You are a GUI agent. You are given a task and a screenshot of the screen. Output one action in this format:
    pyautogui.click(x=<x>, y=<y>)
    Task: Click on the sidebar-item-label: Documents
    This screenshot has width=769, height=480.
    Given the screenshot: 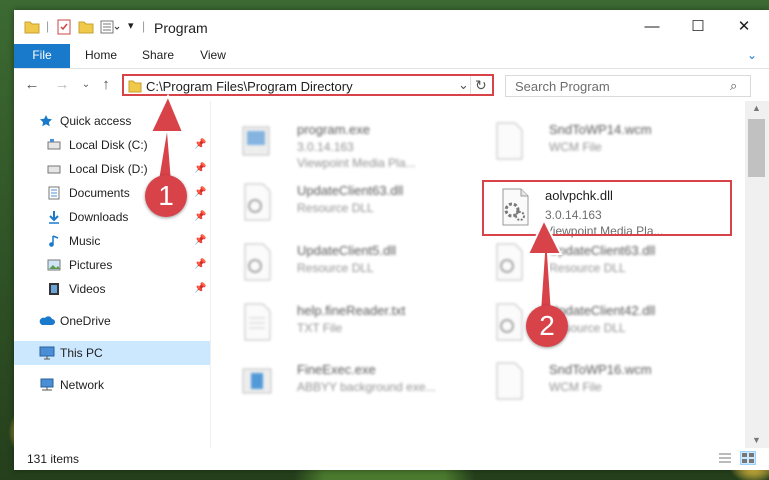 What is the action you would take?
    pyautogui.click(x=99, y=193)
    